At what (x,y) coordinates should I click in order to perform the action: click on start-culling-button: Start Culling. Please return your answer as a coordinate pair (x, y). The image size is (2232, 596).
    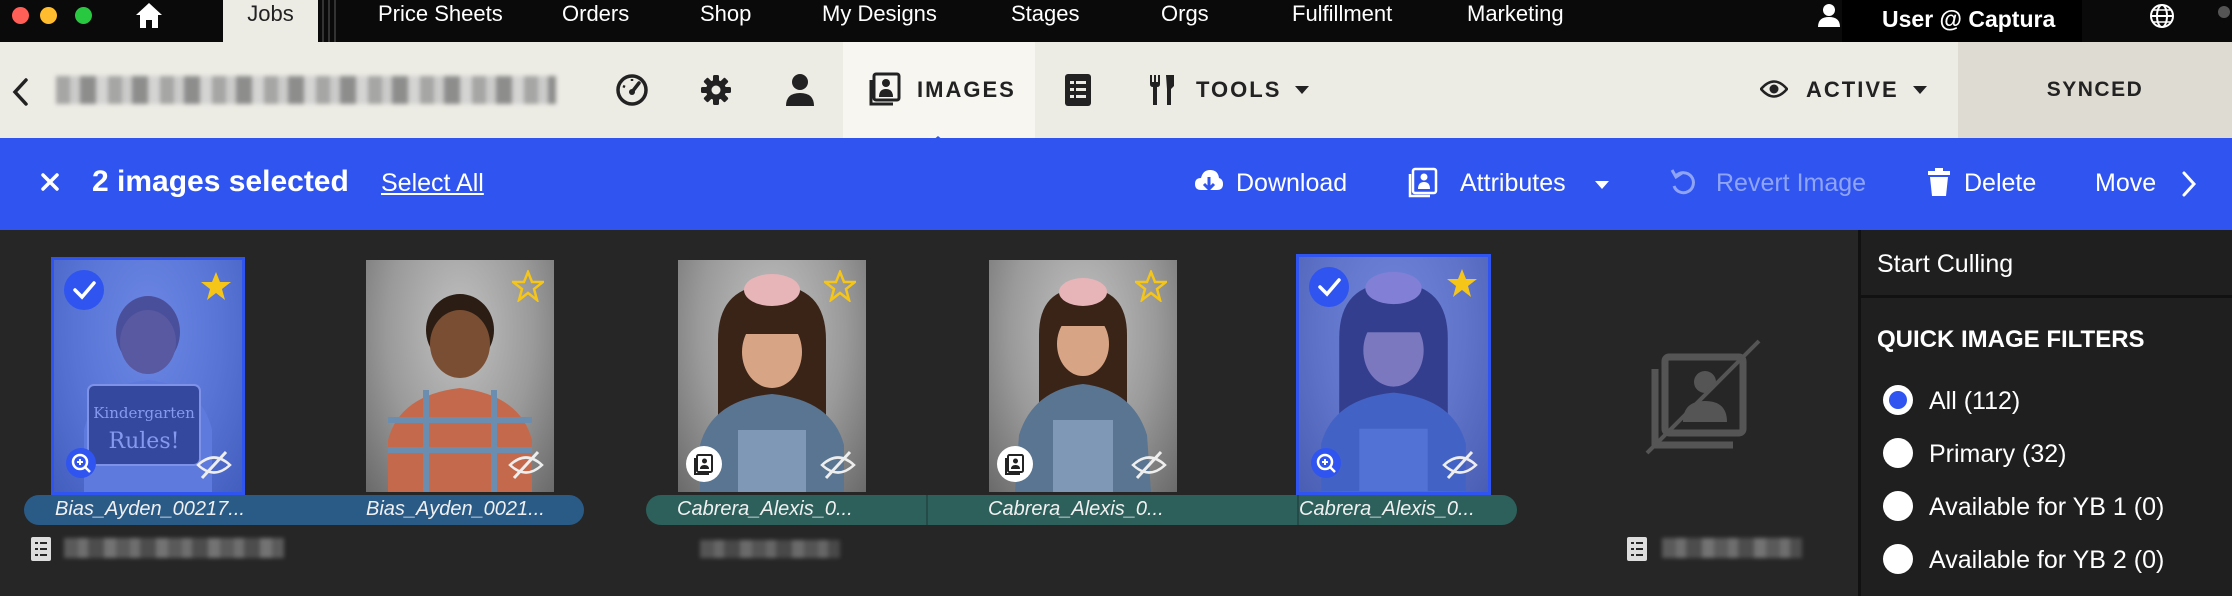
    Looking at the image, I should click on (2046, 264).